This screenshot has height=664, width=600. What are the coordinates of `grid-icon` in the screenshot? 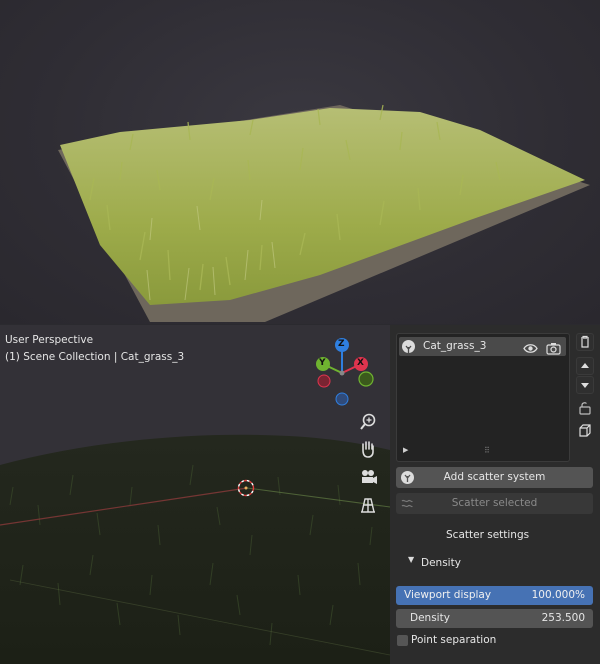 It's located at (368, 505).